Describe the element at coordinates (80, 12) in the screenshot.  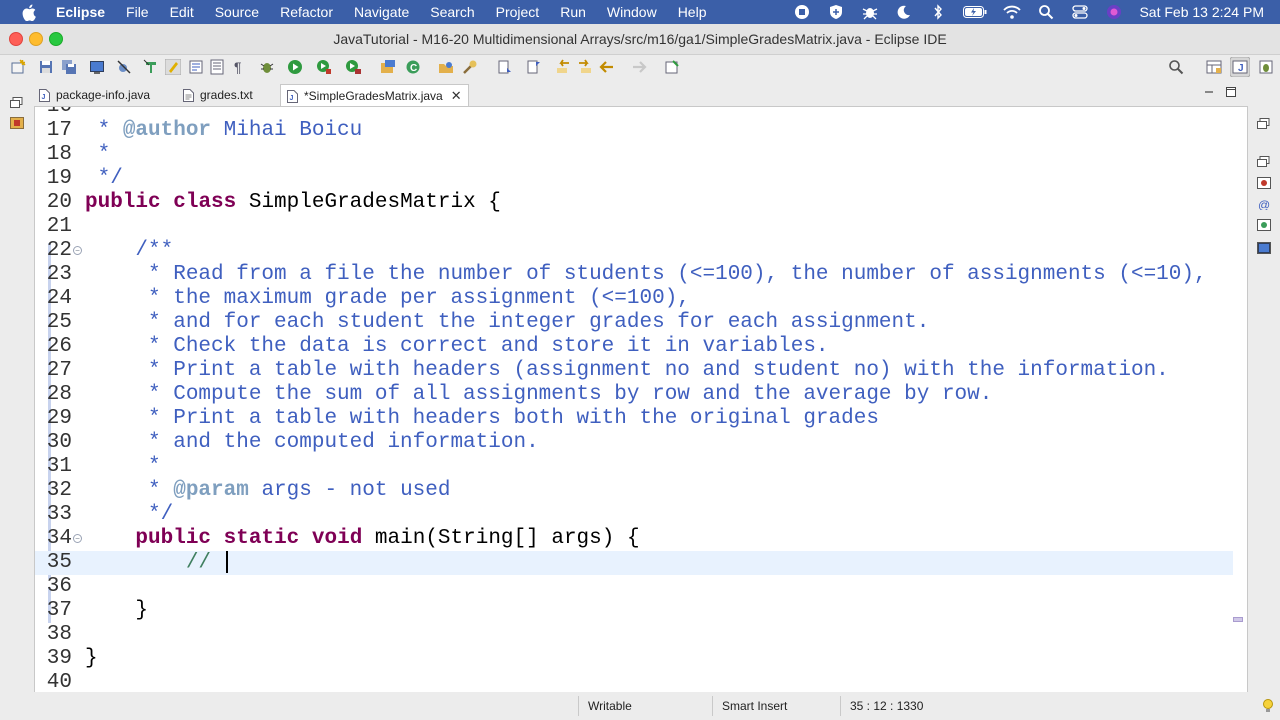
I see `menu-app-name: Eclipse` at that location.